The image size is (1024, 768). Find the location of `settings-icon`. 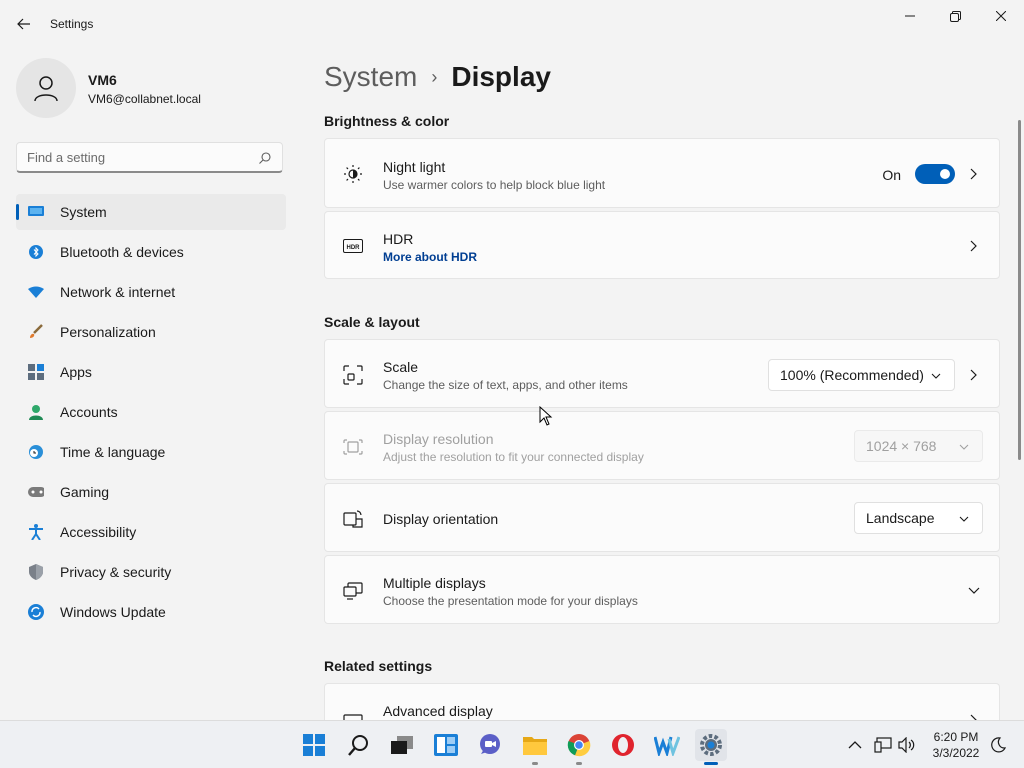

settings-icon is located at coordinates (711, 745).